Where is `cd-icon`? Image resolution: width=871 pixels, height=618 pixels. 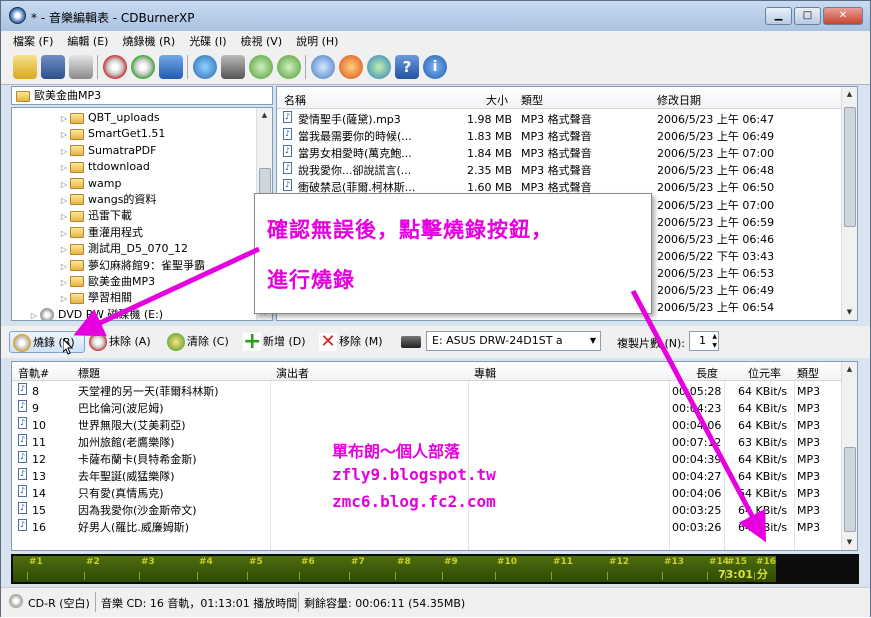
cd-icon is located at coordinates (16, 601).